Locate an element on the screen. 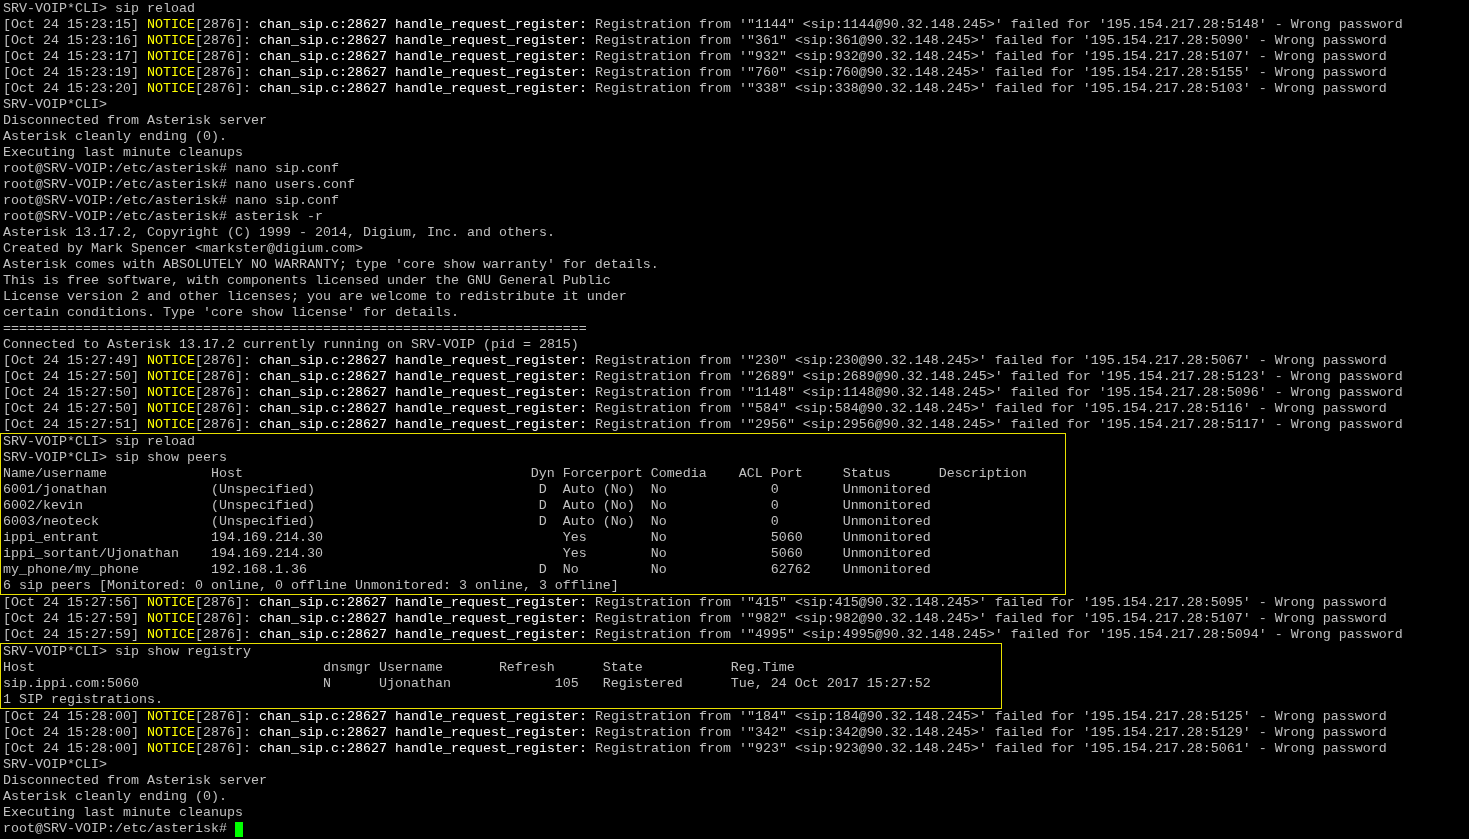  log-timestamp: [Oct 24 15:27:51] is located at coordinates (71, 425).